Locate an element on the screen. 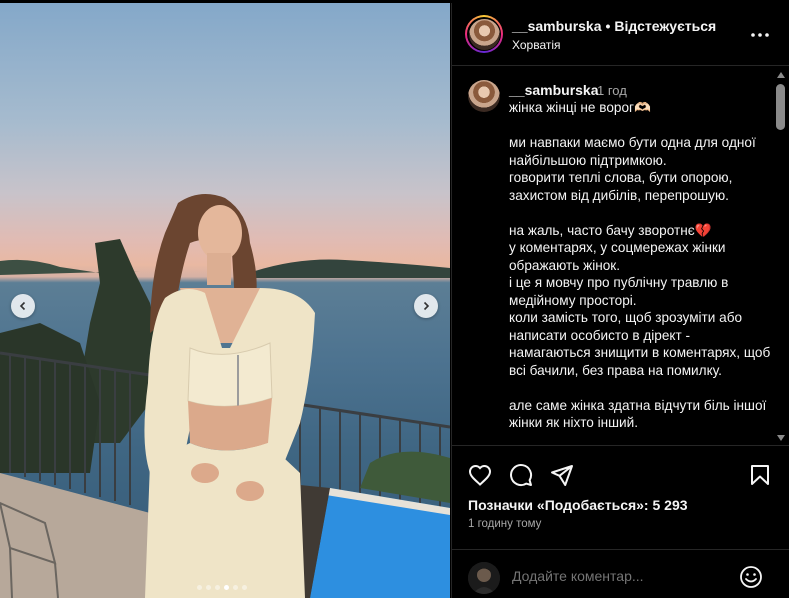  following-status: Відстежується is located at coordinates (665, 26).